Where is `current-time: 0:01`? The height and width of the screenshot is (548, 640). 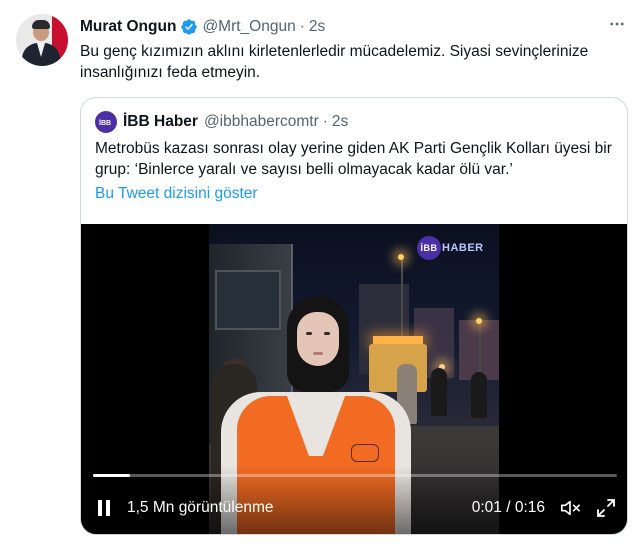
current-time: 0:01 is located at coordinates (486, 507).